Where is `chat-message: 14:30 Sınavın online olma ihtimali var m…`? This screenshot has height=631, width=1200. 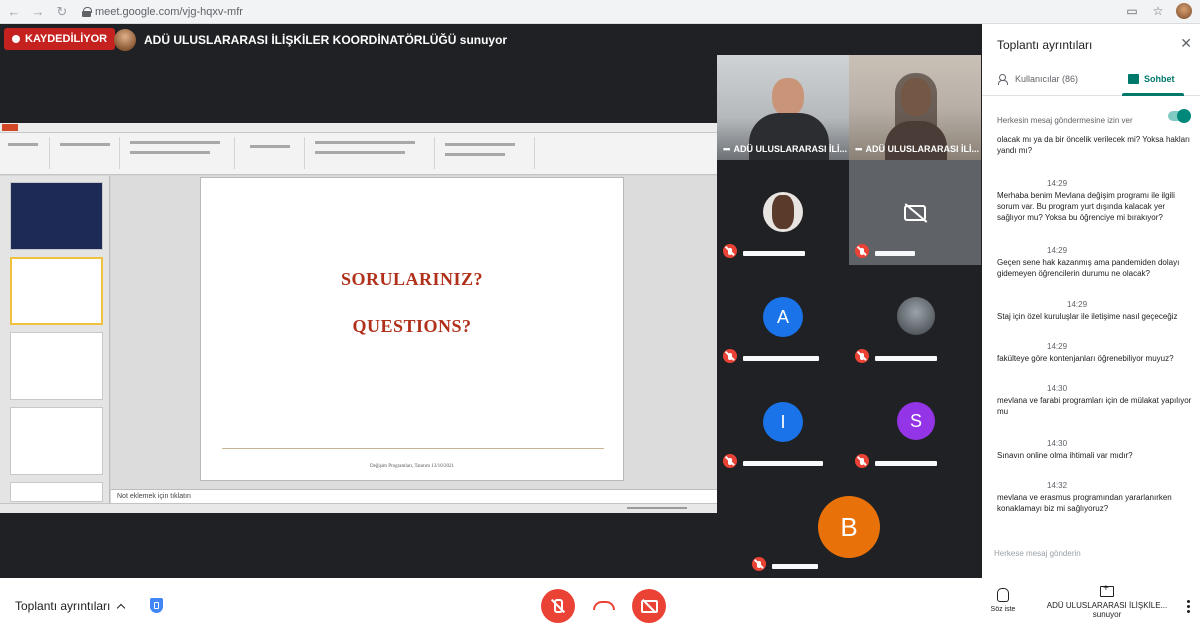
chat-message: 14:30 Sınavın online olma ihtimali var m… is located at coordinates (1065, 449).